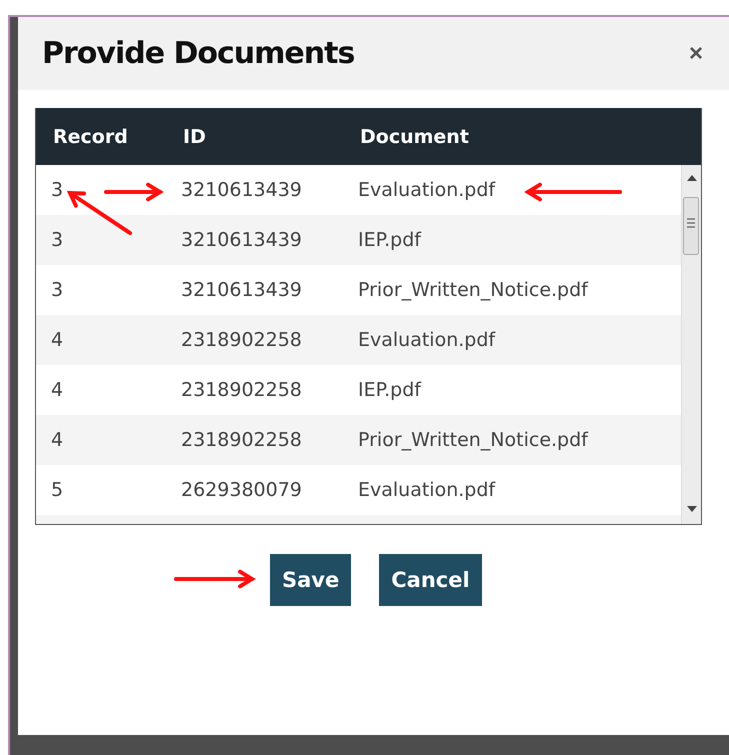 The width and height of the screenshot is (729, 755). I want to click on table-row: 4 2318902258 Prior_Written_Notice.pdf, so click(358, 440).